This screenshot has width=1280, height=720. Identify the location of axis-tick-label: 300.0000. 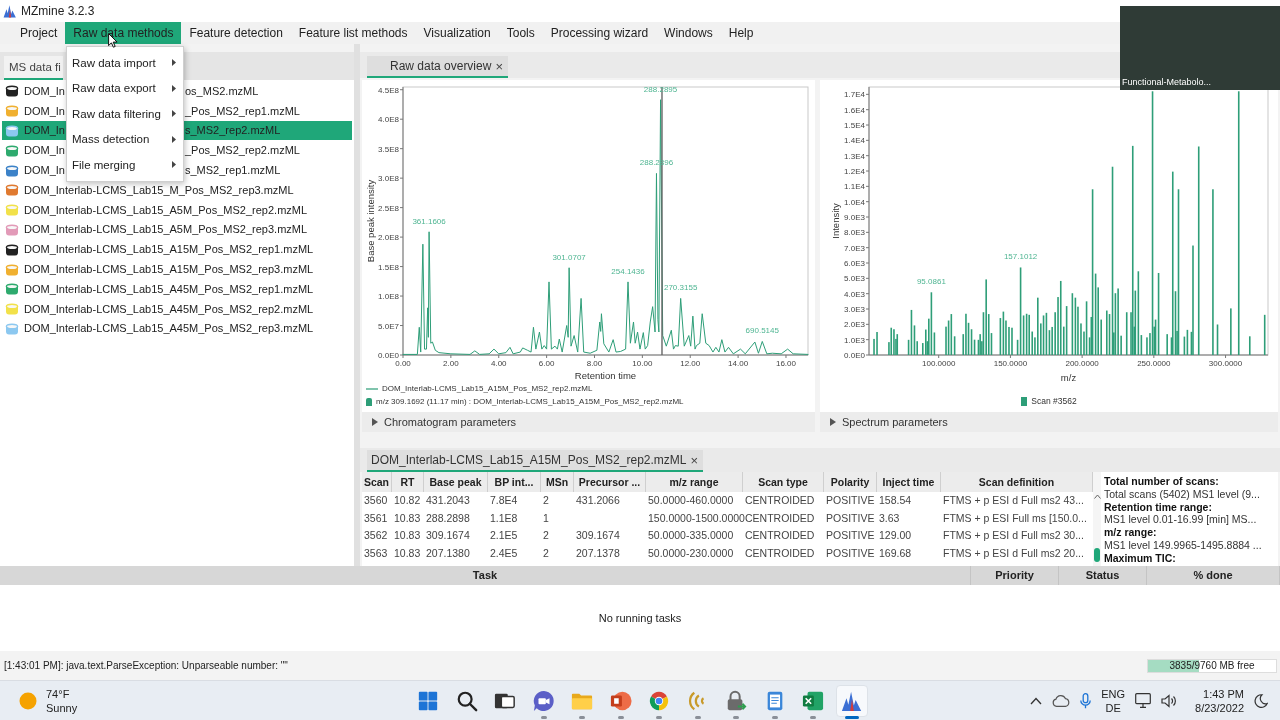
(1225, 363).